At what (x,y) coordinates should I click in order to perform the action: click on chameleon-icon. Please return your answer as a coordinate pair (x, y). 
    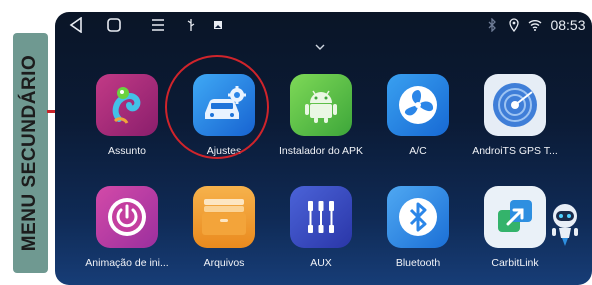
    Looking at the image, I should click on (127, 105).